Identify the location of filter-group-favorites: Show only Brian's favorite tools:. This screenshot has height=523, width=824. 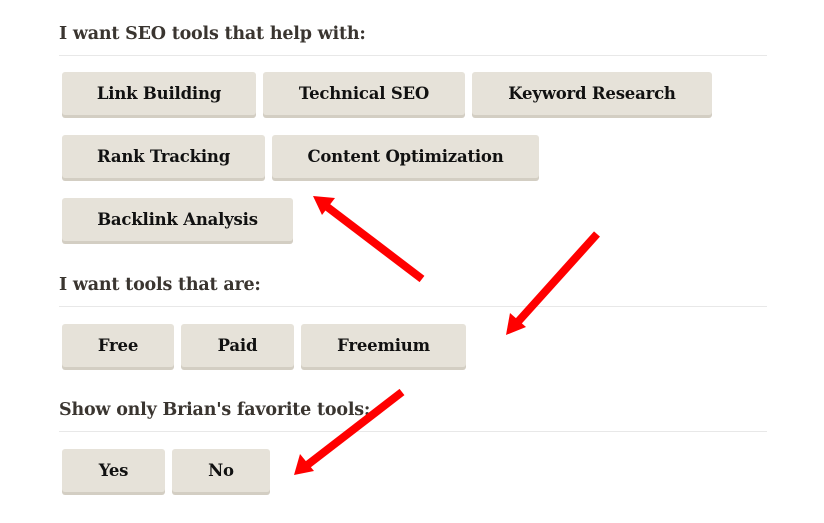
(413, 415).